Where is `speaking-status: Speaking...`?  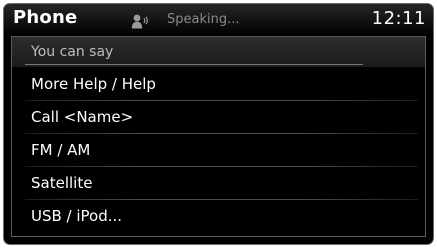
speaking-status: Speaking... is located at coordinates (203, 19).